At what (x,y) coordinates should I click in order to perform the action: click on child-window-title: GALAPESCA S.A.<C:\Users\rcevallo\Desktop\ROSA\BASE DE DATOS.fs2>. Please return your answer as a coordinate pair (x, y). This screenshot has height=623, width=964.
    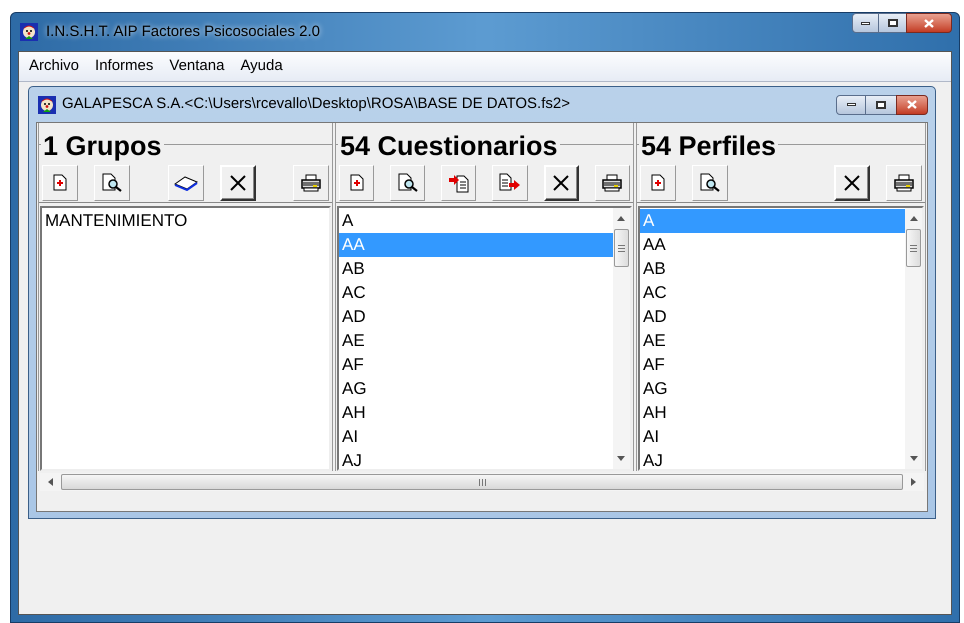
    Looking at the image, I should click on (316, 104).